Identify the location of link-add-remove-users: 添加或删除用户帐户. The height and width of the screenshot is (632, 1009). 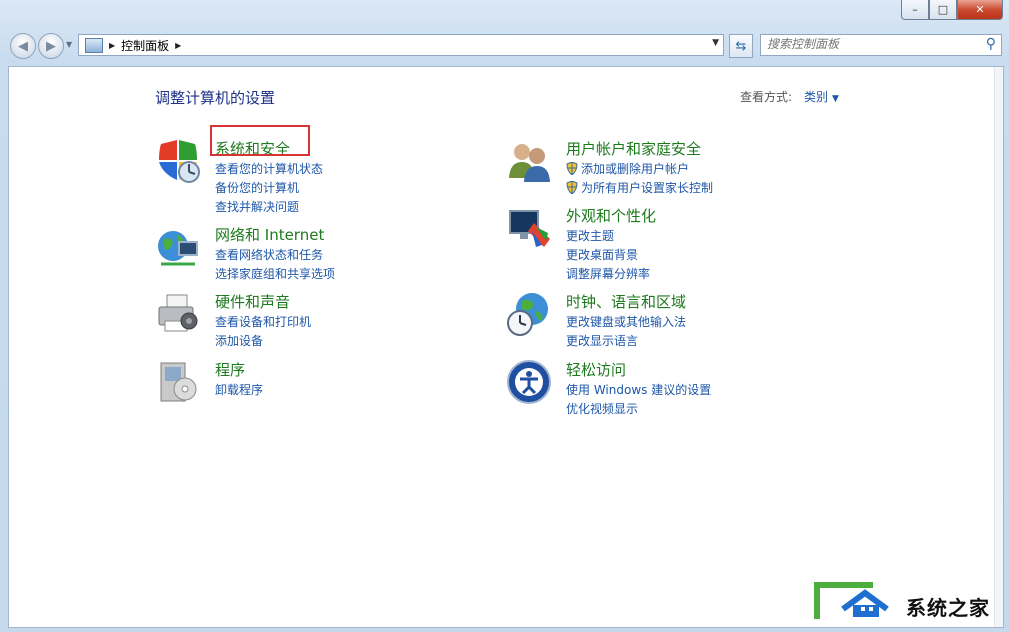
(639, 169).